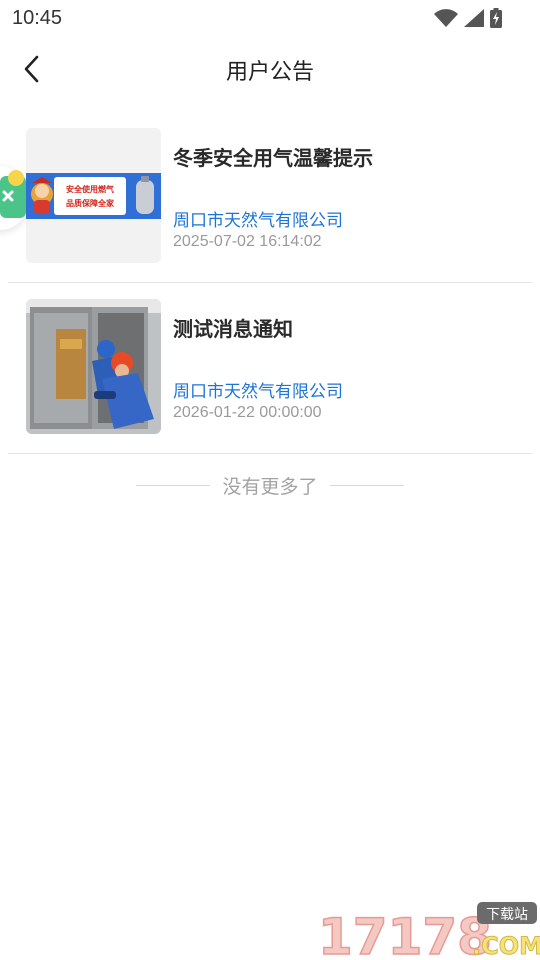  Describe the element at coordinates (405, 934) in the screenshot. I see `watermark-brand: 17178` at that location.